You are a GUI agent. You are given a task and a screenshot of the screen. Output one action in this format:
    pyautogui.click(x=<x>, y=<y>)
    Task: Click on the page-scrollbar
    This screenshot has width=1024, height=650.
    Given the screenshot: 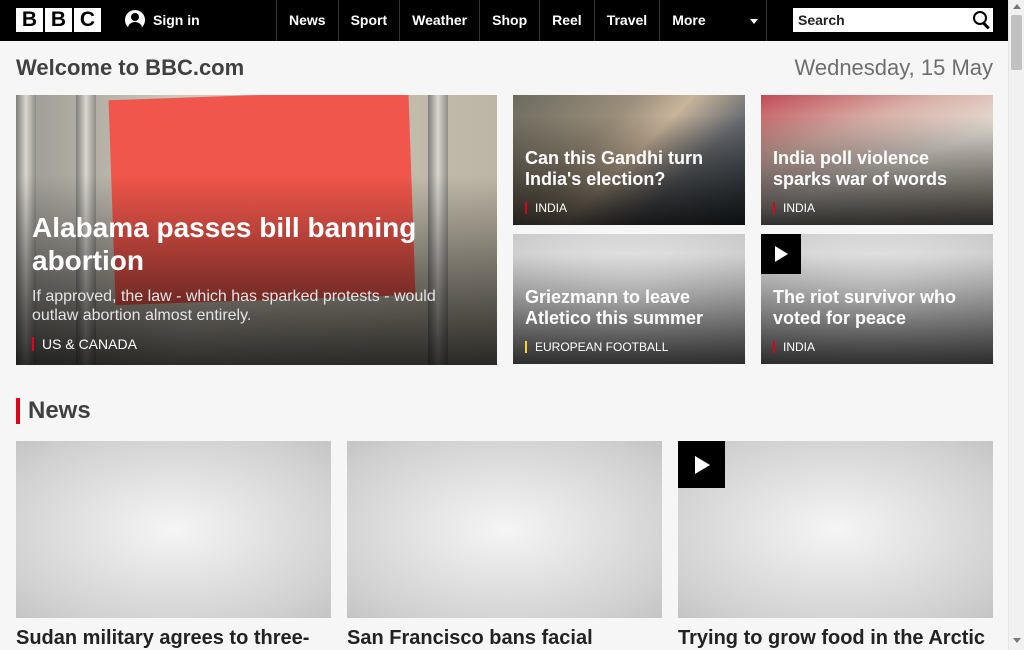 What is the action you would take?
    pyautogui.click(x=1016, y=325)
    